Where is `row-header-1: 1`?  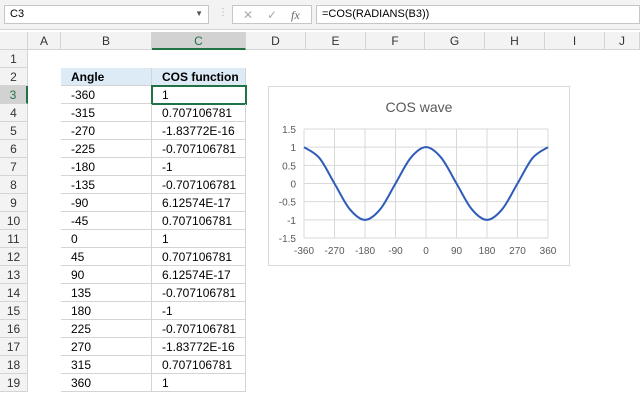 row-header-1: 1 is located at coordinates (14, 59).